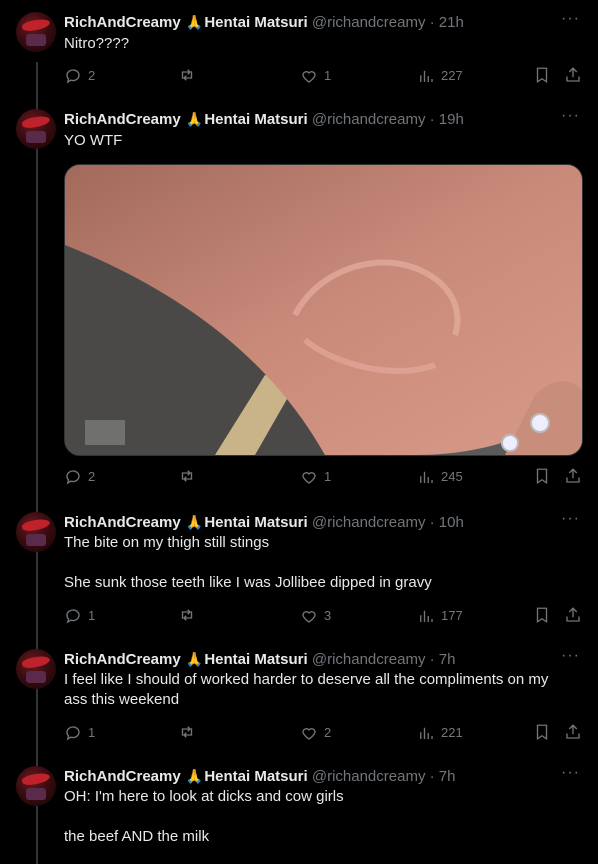 The height and width of the screenshot is (864, 598). Describe the element at coordinates (440, 477) in the screenshot. I see `views-button: 245` at that location.